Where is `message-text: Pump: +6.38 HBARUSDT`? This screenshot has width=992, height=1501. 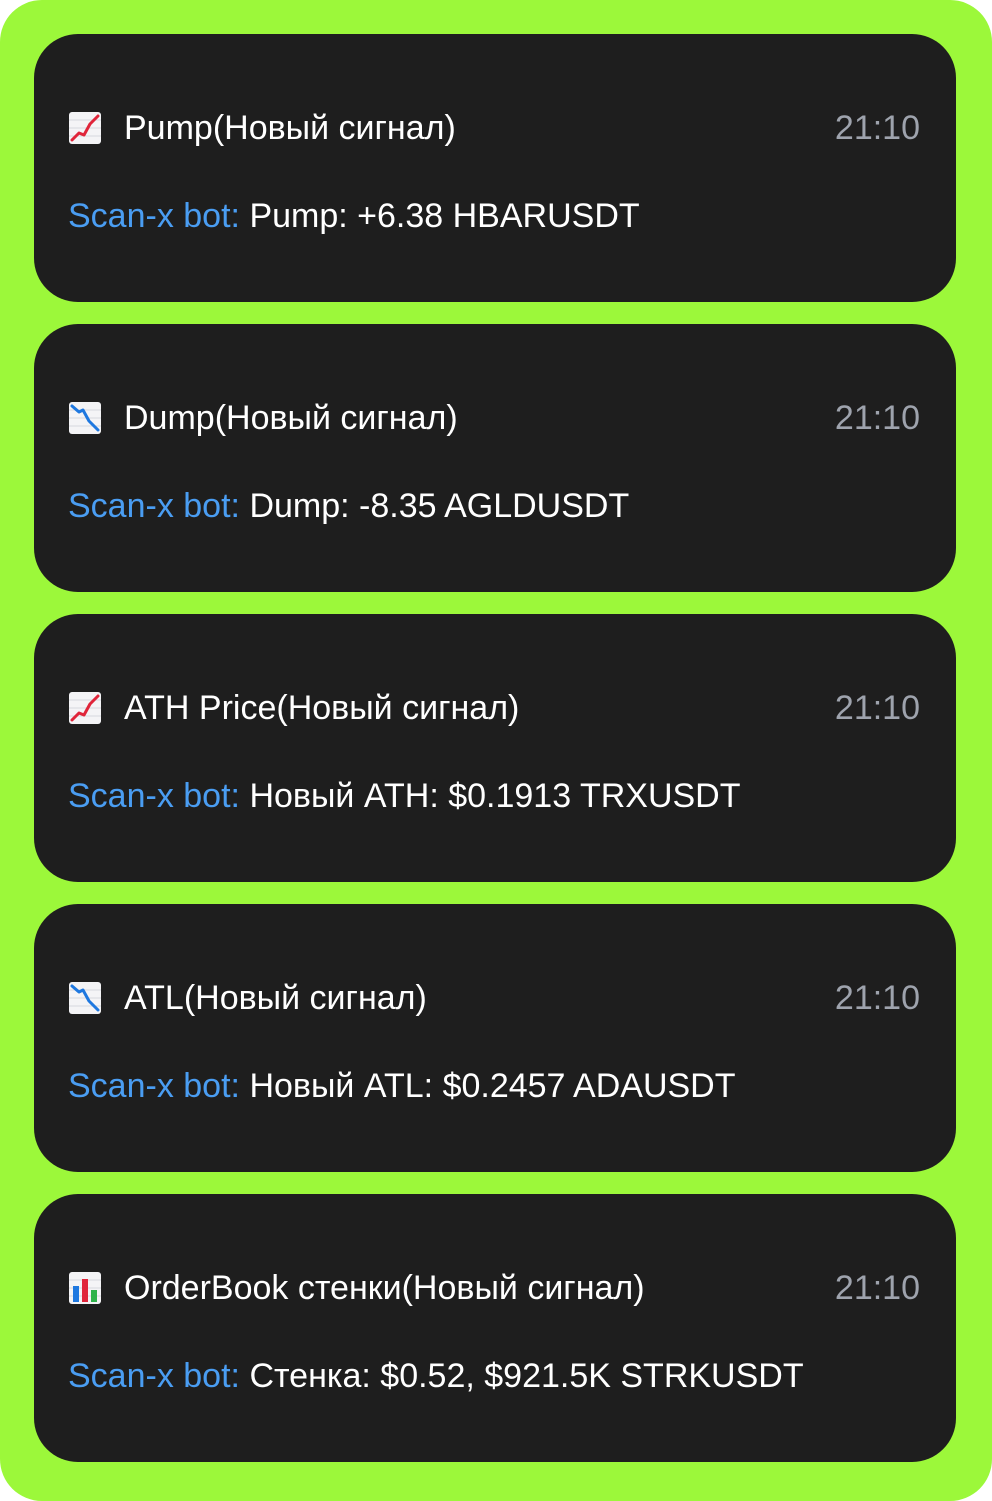 message-text: Pump: +6.38 HBARUSDT is located at coordinates (444, 216).